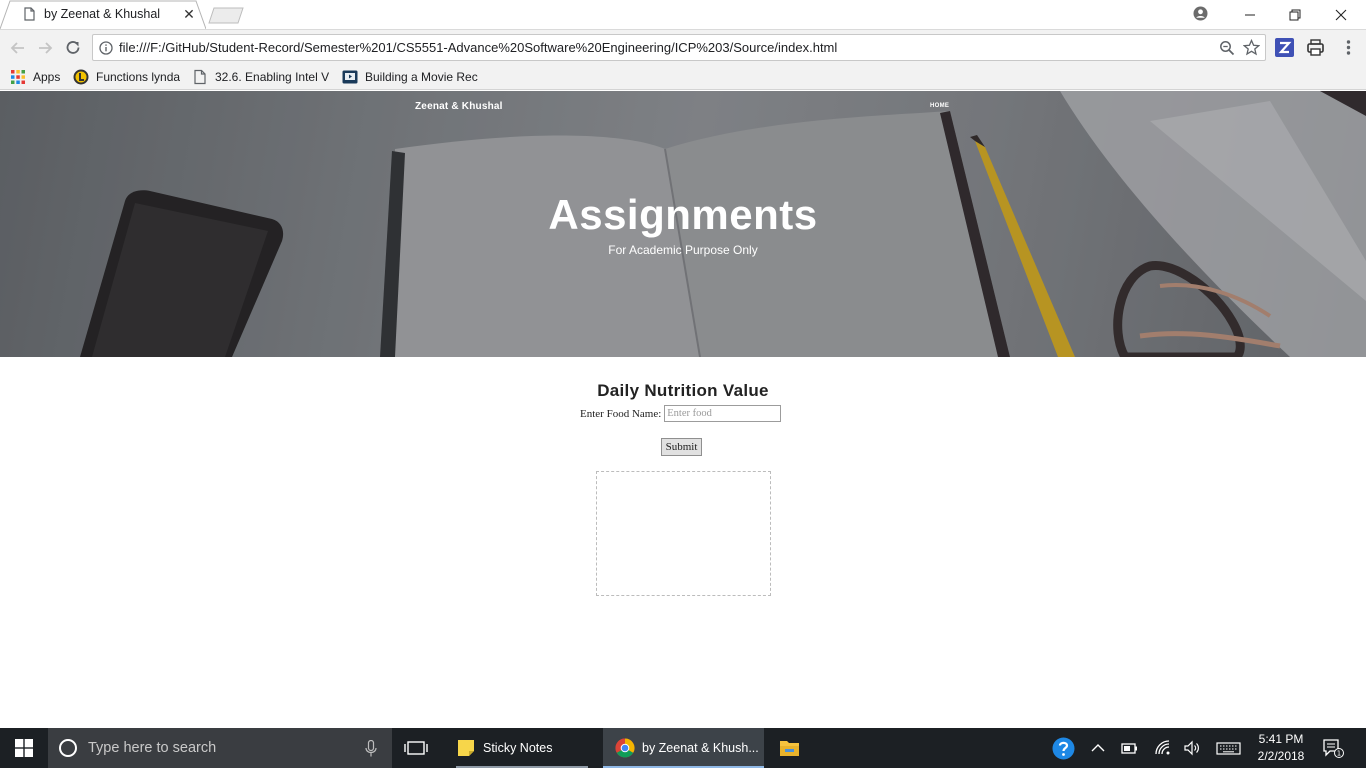 Image resolution: width=1366 pixels, height=768 pixels. I want to click on action-center-icon: 1, so click(1333, 748).